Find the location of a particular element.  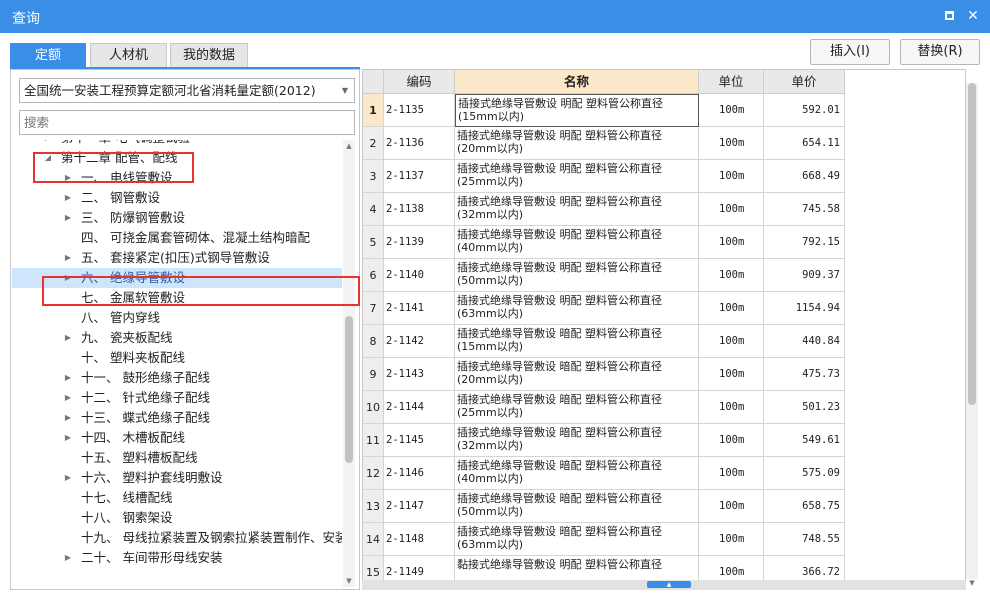

quota-code-cell: 2-1139 is located at coordinates (419, 242).